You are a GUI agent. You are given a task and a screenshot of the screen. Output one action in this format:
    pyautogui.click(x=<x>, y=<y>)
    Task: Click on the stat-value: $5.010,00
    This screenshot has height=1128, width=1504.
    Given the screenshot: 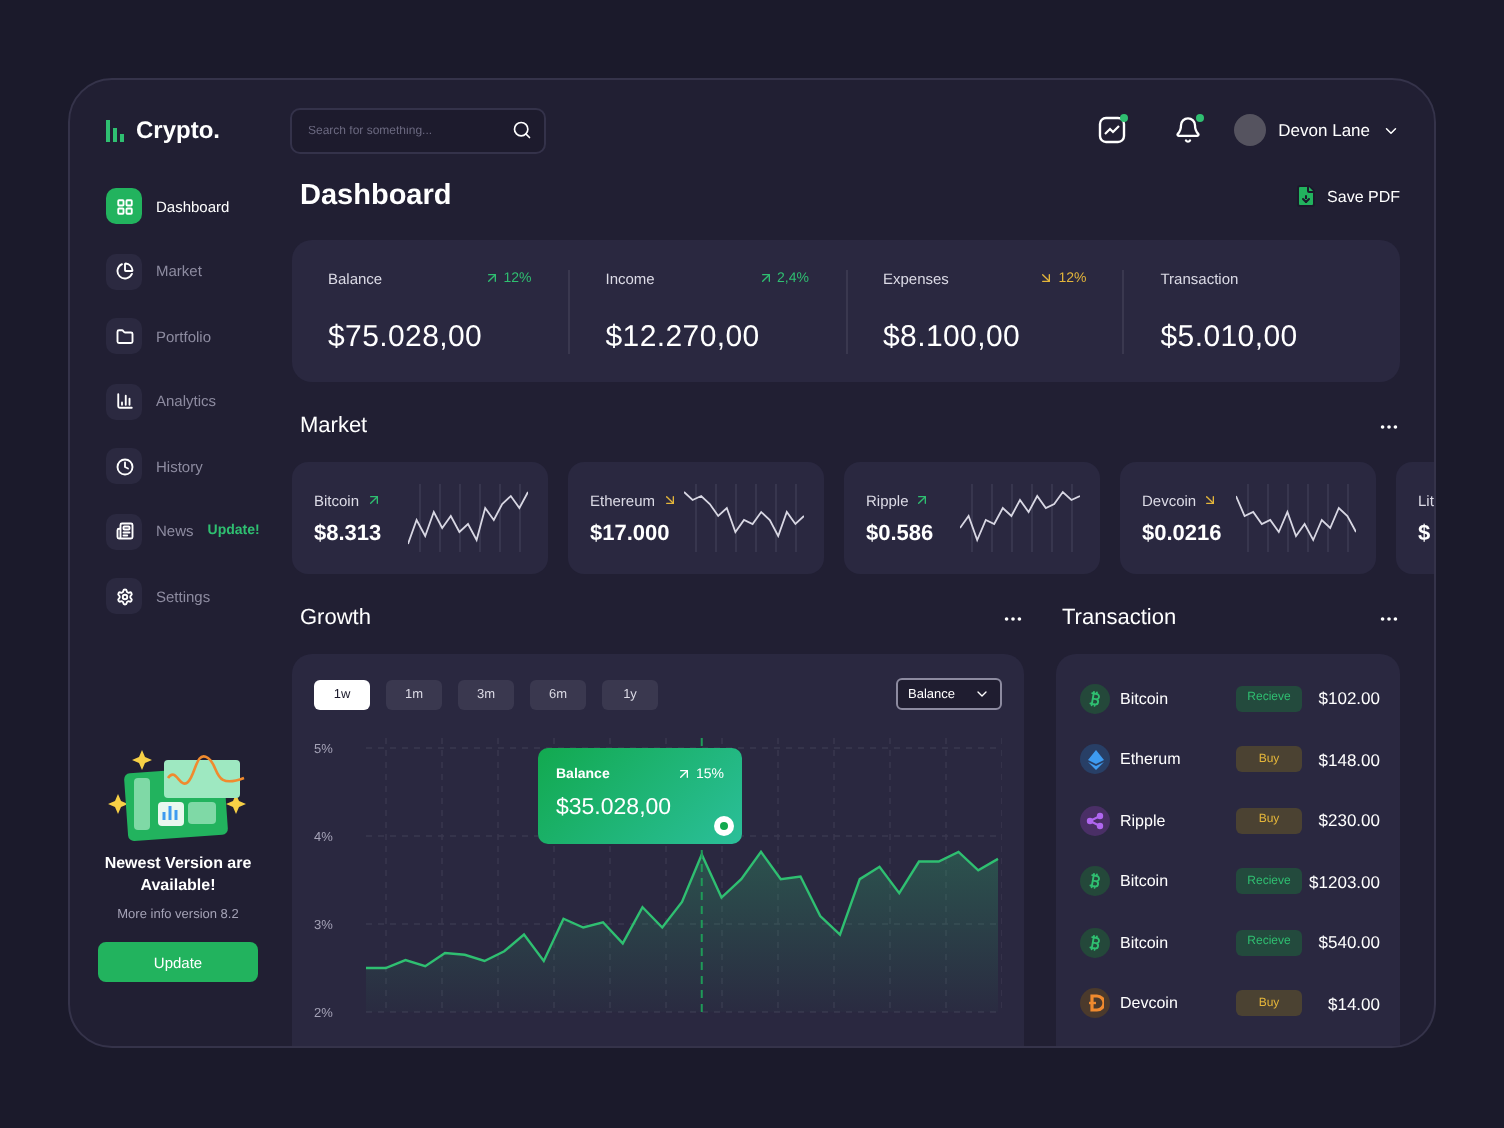 What is the action you would take?
    pyautogui.click(x=1230, y=336)
    